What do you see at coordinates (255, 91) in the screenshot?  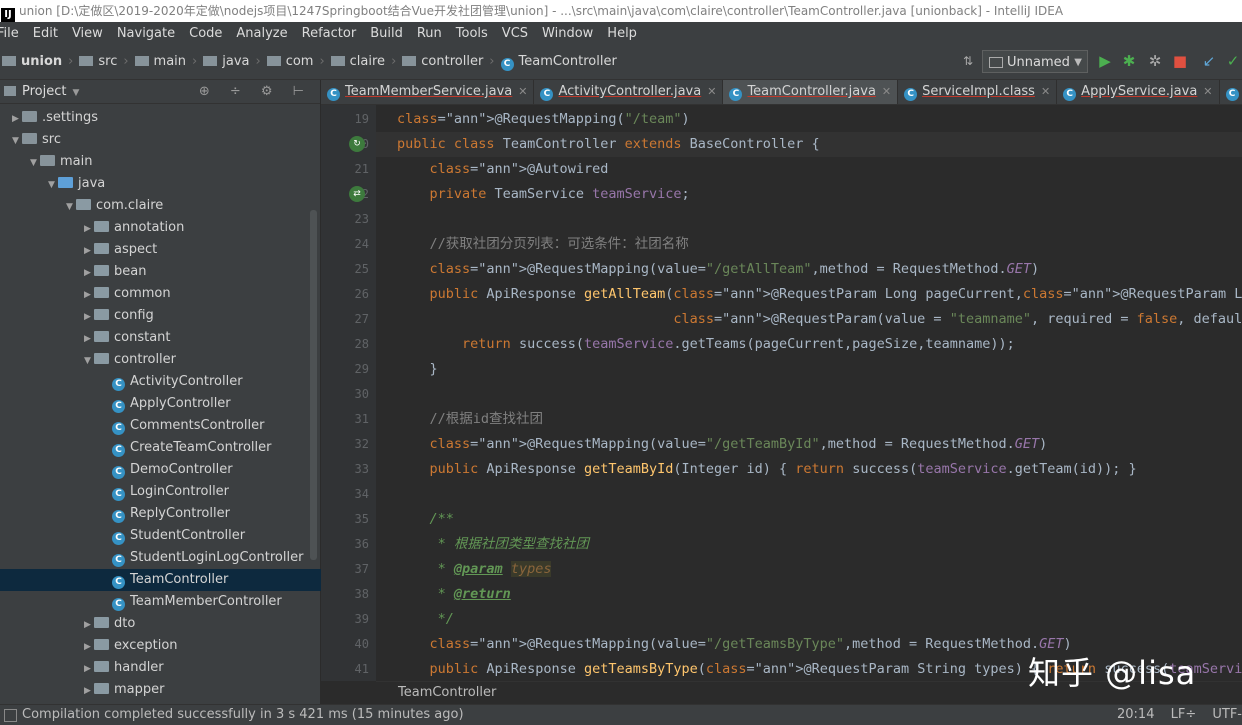 I see `panel-tools: ⊕ ÷ ⚙ ⊢` at bounding box center [255, 91].